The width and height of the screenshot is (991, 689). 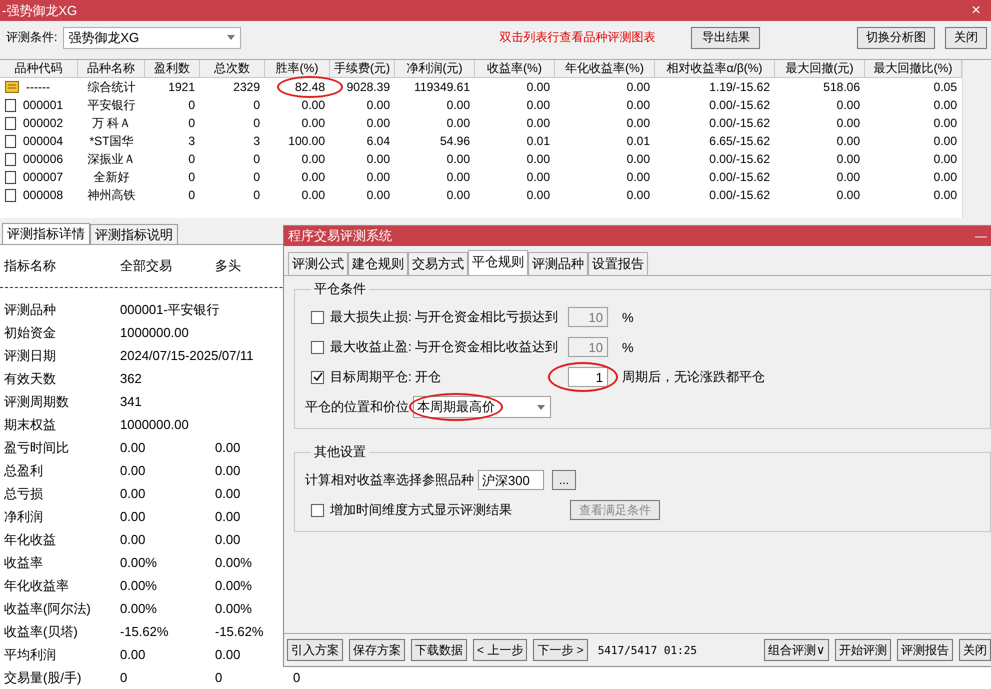 What do you see at coordinates (648, 650) in the screenshot?
I see `progress-status: 5417/5417 01:25` at bounding box center [648, 650].